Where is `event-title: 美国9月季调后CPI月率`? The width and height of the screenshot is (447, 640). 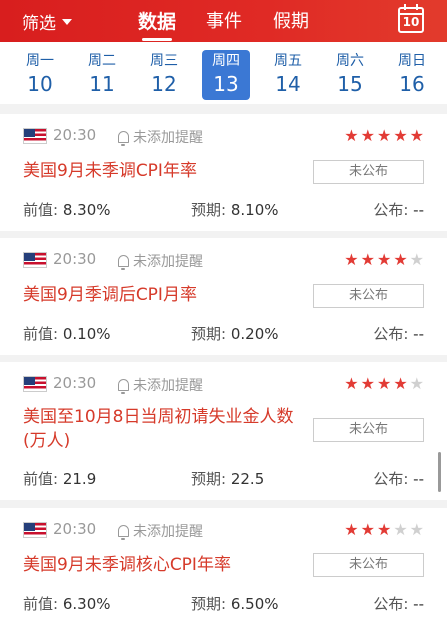
event-title: 美国9月季调后CPI月率 is located at coordinates (110, 295).